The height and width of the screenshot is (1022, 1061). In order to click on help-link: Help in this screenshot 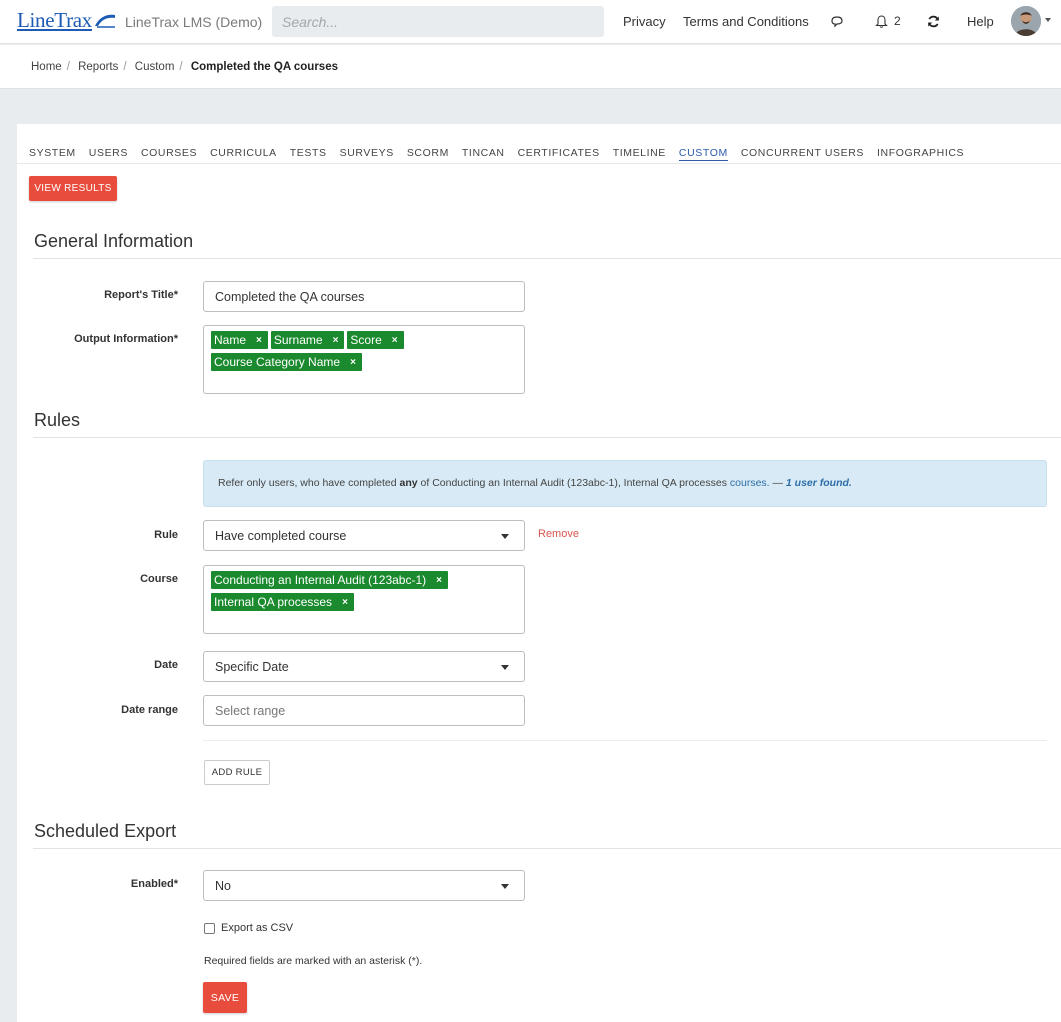, I will do `click(980, 21)`.